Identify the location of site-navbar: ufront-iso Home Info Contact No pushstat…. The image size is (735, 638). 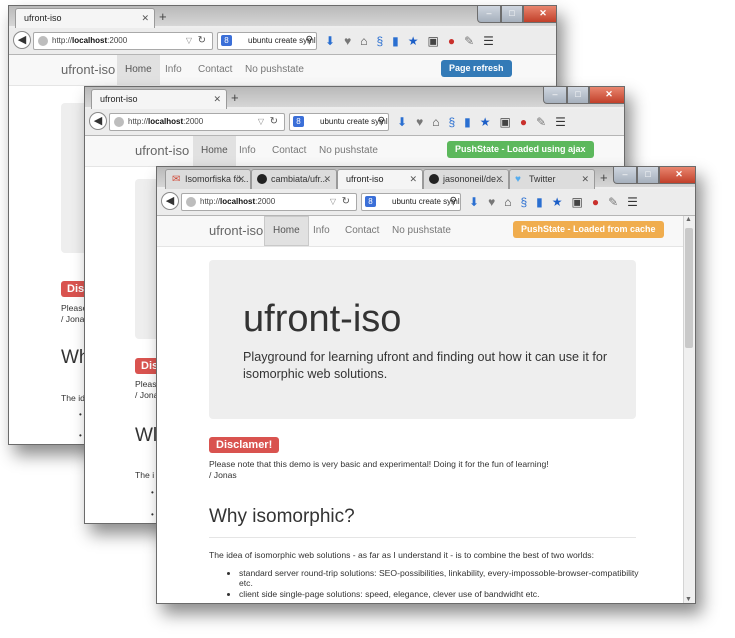
(354, 151).